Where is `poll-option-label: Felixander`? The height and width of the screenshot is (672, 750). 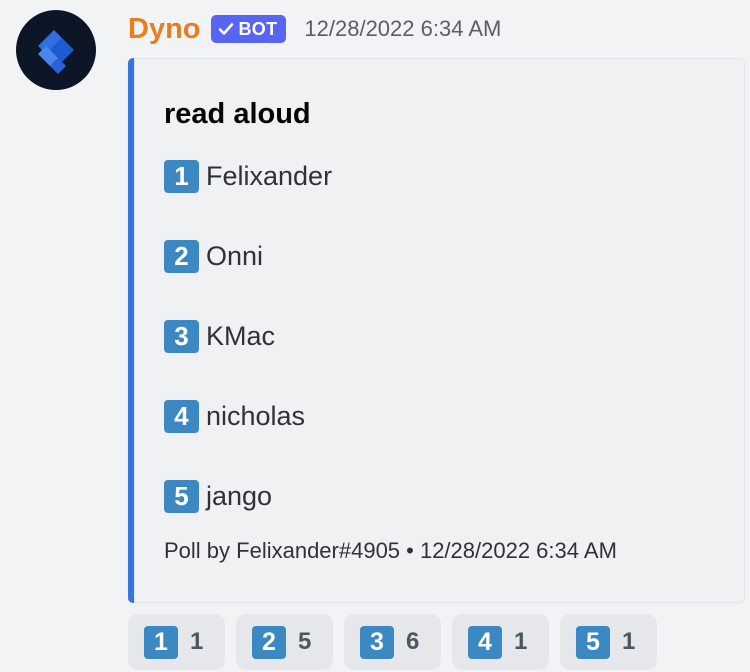
poll-option-label: Felixander is located at coordinates (269, 176).